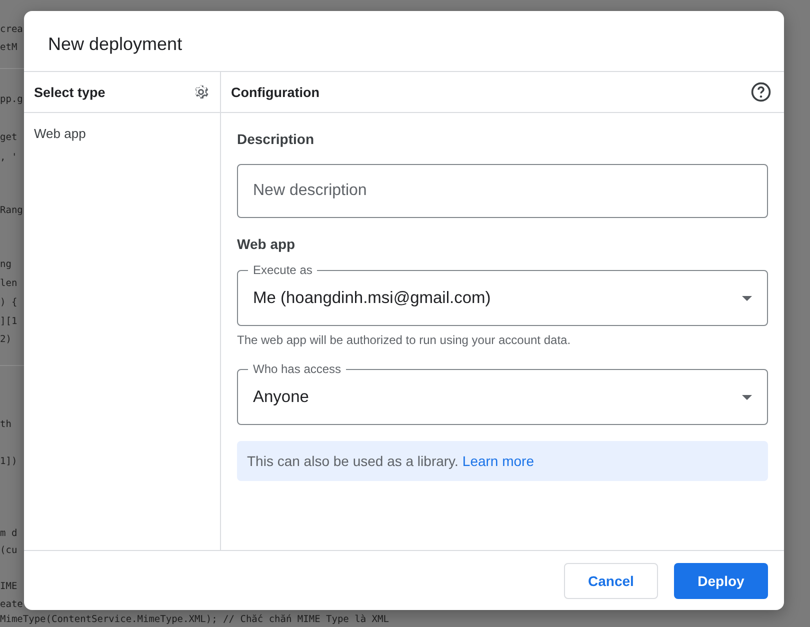 This screenshot has width=810, height=627. I want to click on code-line: ][1, so click(9, 321).